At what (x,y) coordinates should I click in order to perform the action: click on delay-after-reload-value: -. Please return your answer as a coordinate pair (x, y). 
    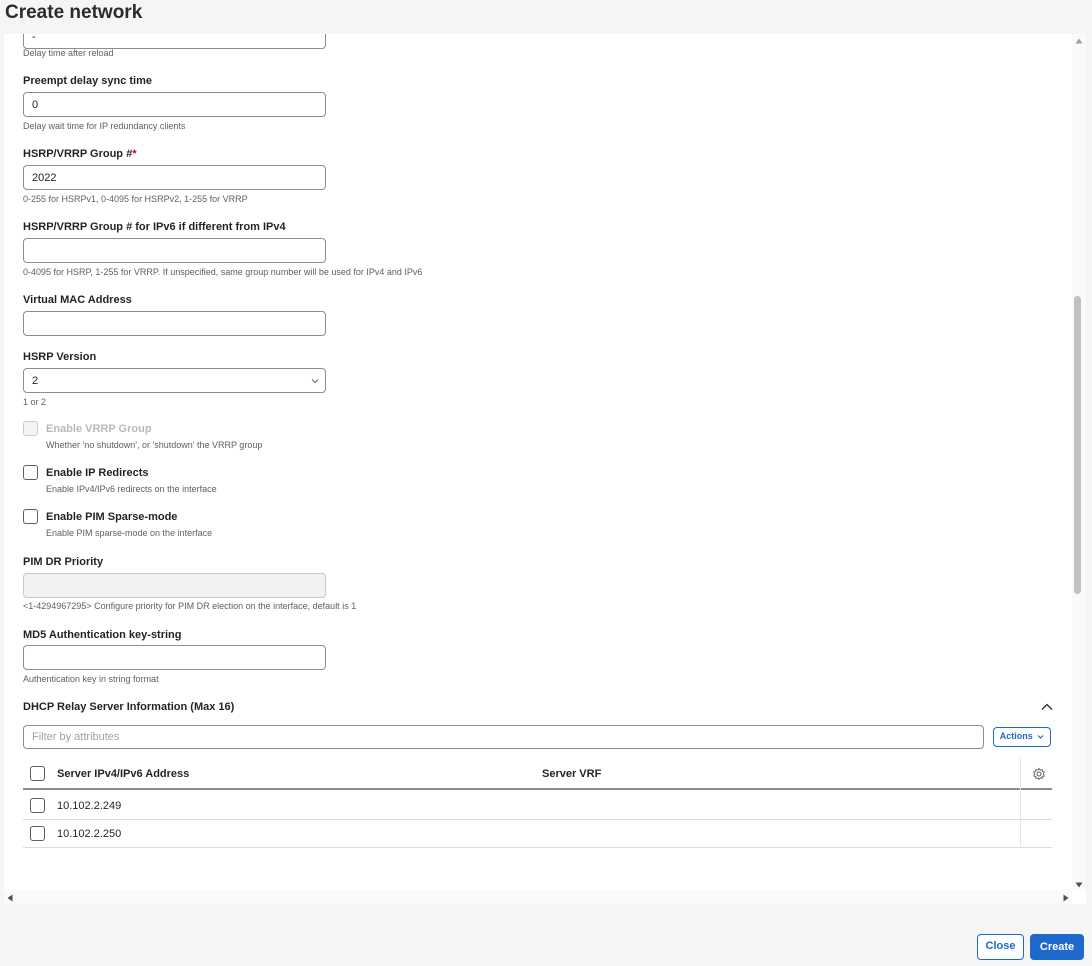
    Looking at the image, I should click on (34, 38).